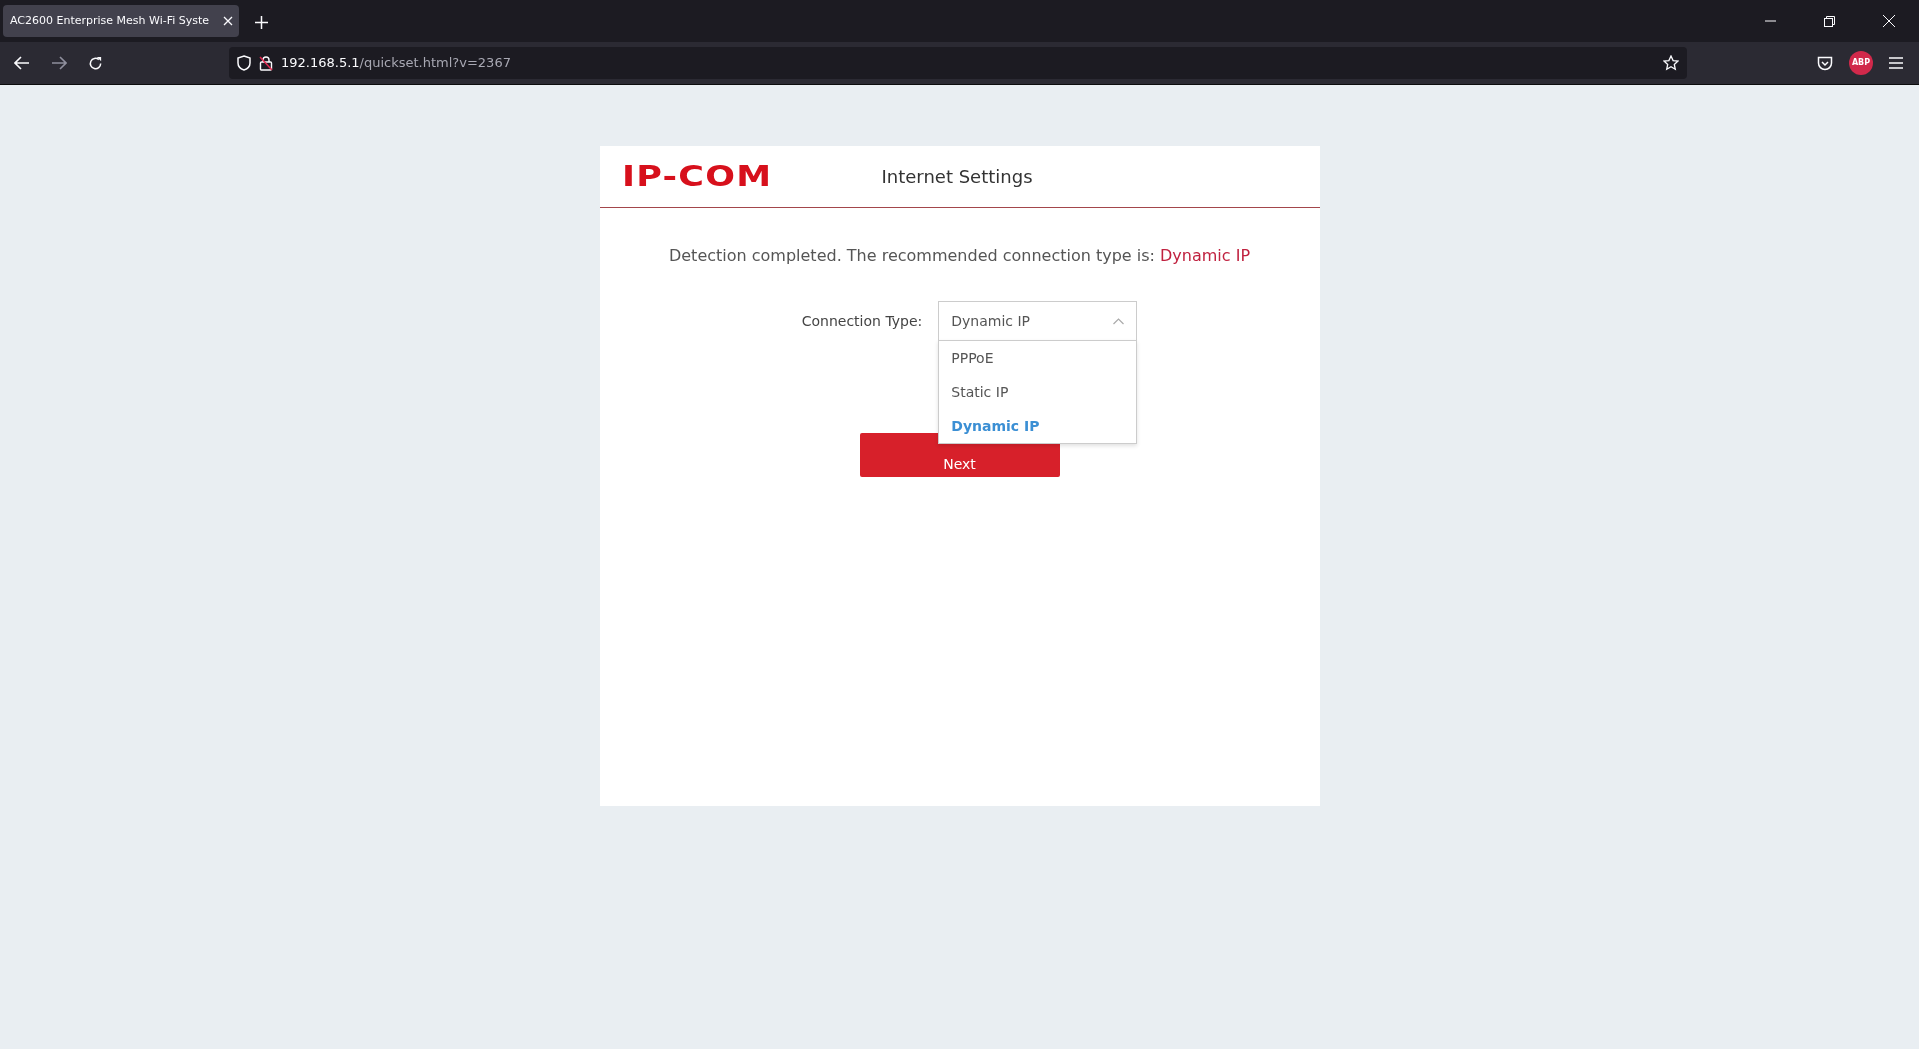 Image resolution: width=1919 pixels, height=1049 pixels. I want to click on star-icon, so click(1671, 63).